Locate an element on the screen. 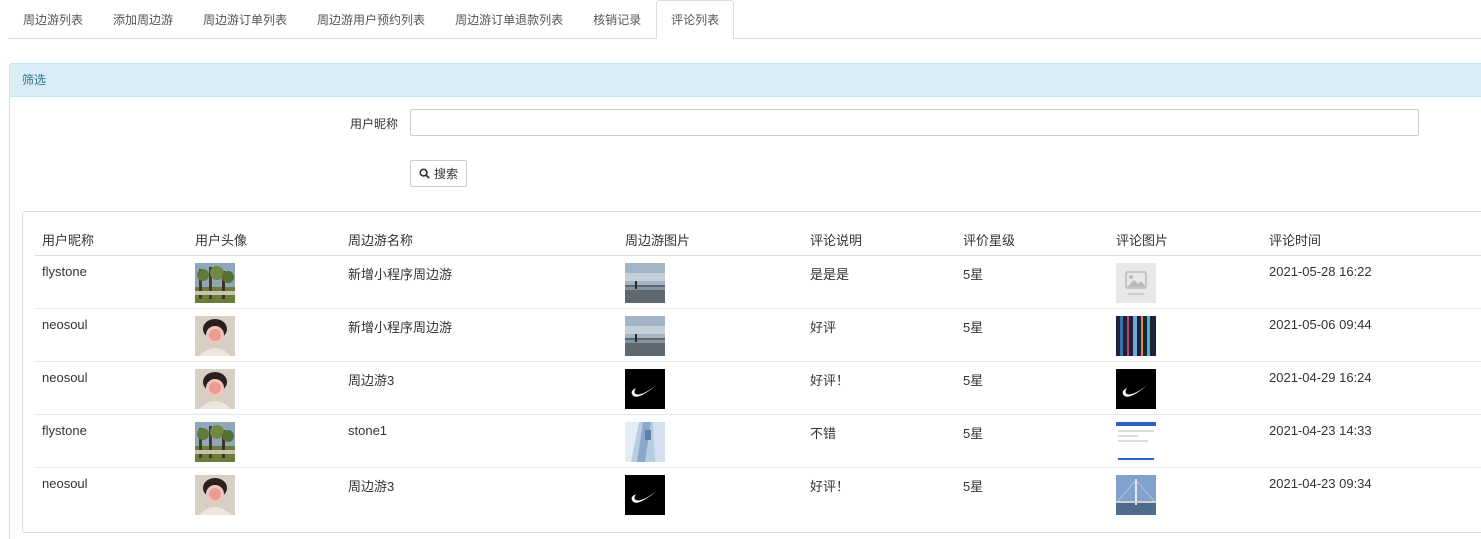  cell-comment: 好评 is located at coordinates (879, 334).